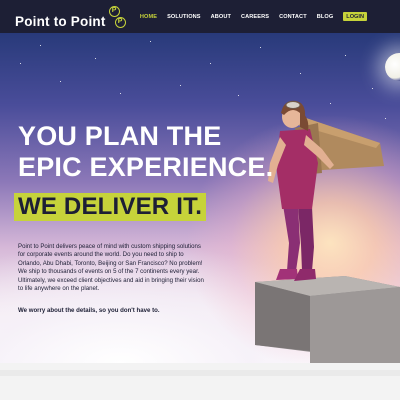  Describe the element at coordinates (325, 17) in the screenshot. I see `nav-blog: BLOG` at that location.